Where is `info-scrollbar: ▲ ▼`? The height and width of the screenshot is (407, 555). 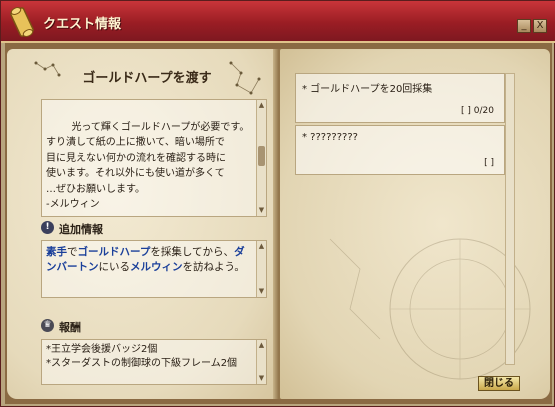 info-scrollbar: ▲ ▼ is located at coordinates (261, 269).